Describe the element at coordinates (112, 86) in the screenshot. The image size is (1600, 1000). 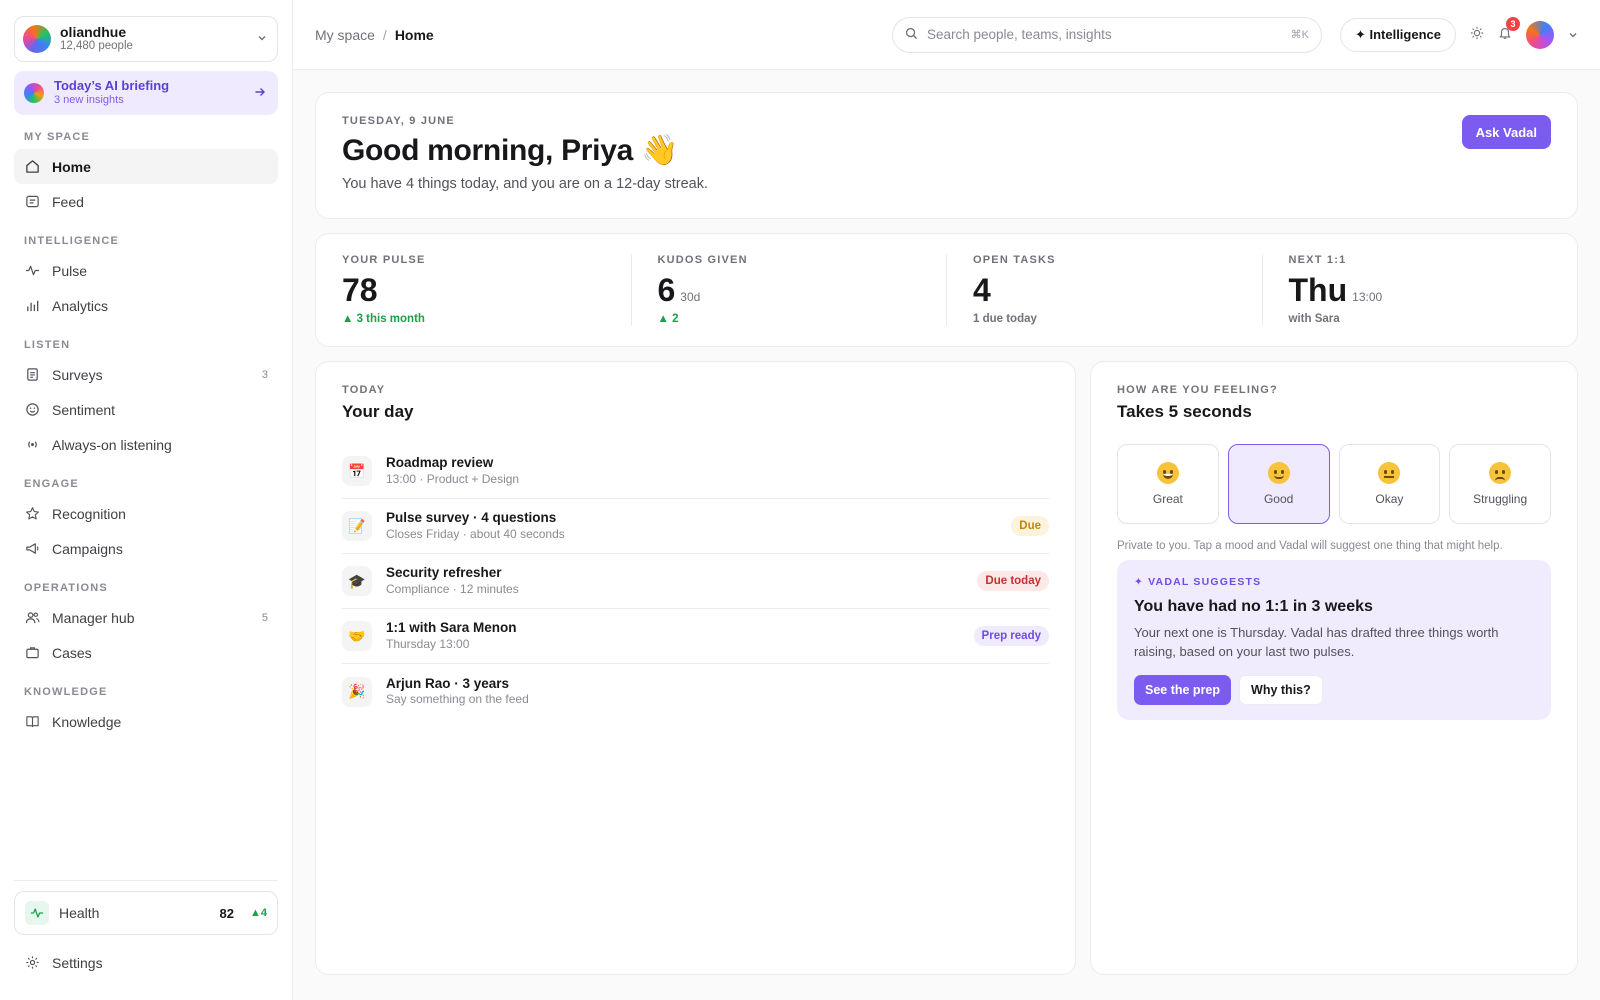
I see `briefing-title: Today’s AI briefing` at that location.